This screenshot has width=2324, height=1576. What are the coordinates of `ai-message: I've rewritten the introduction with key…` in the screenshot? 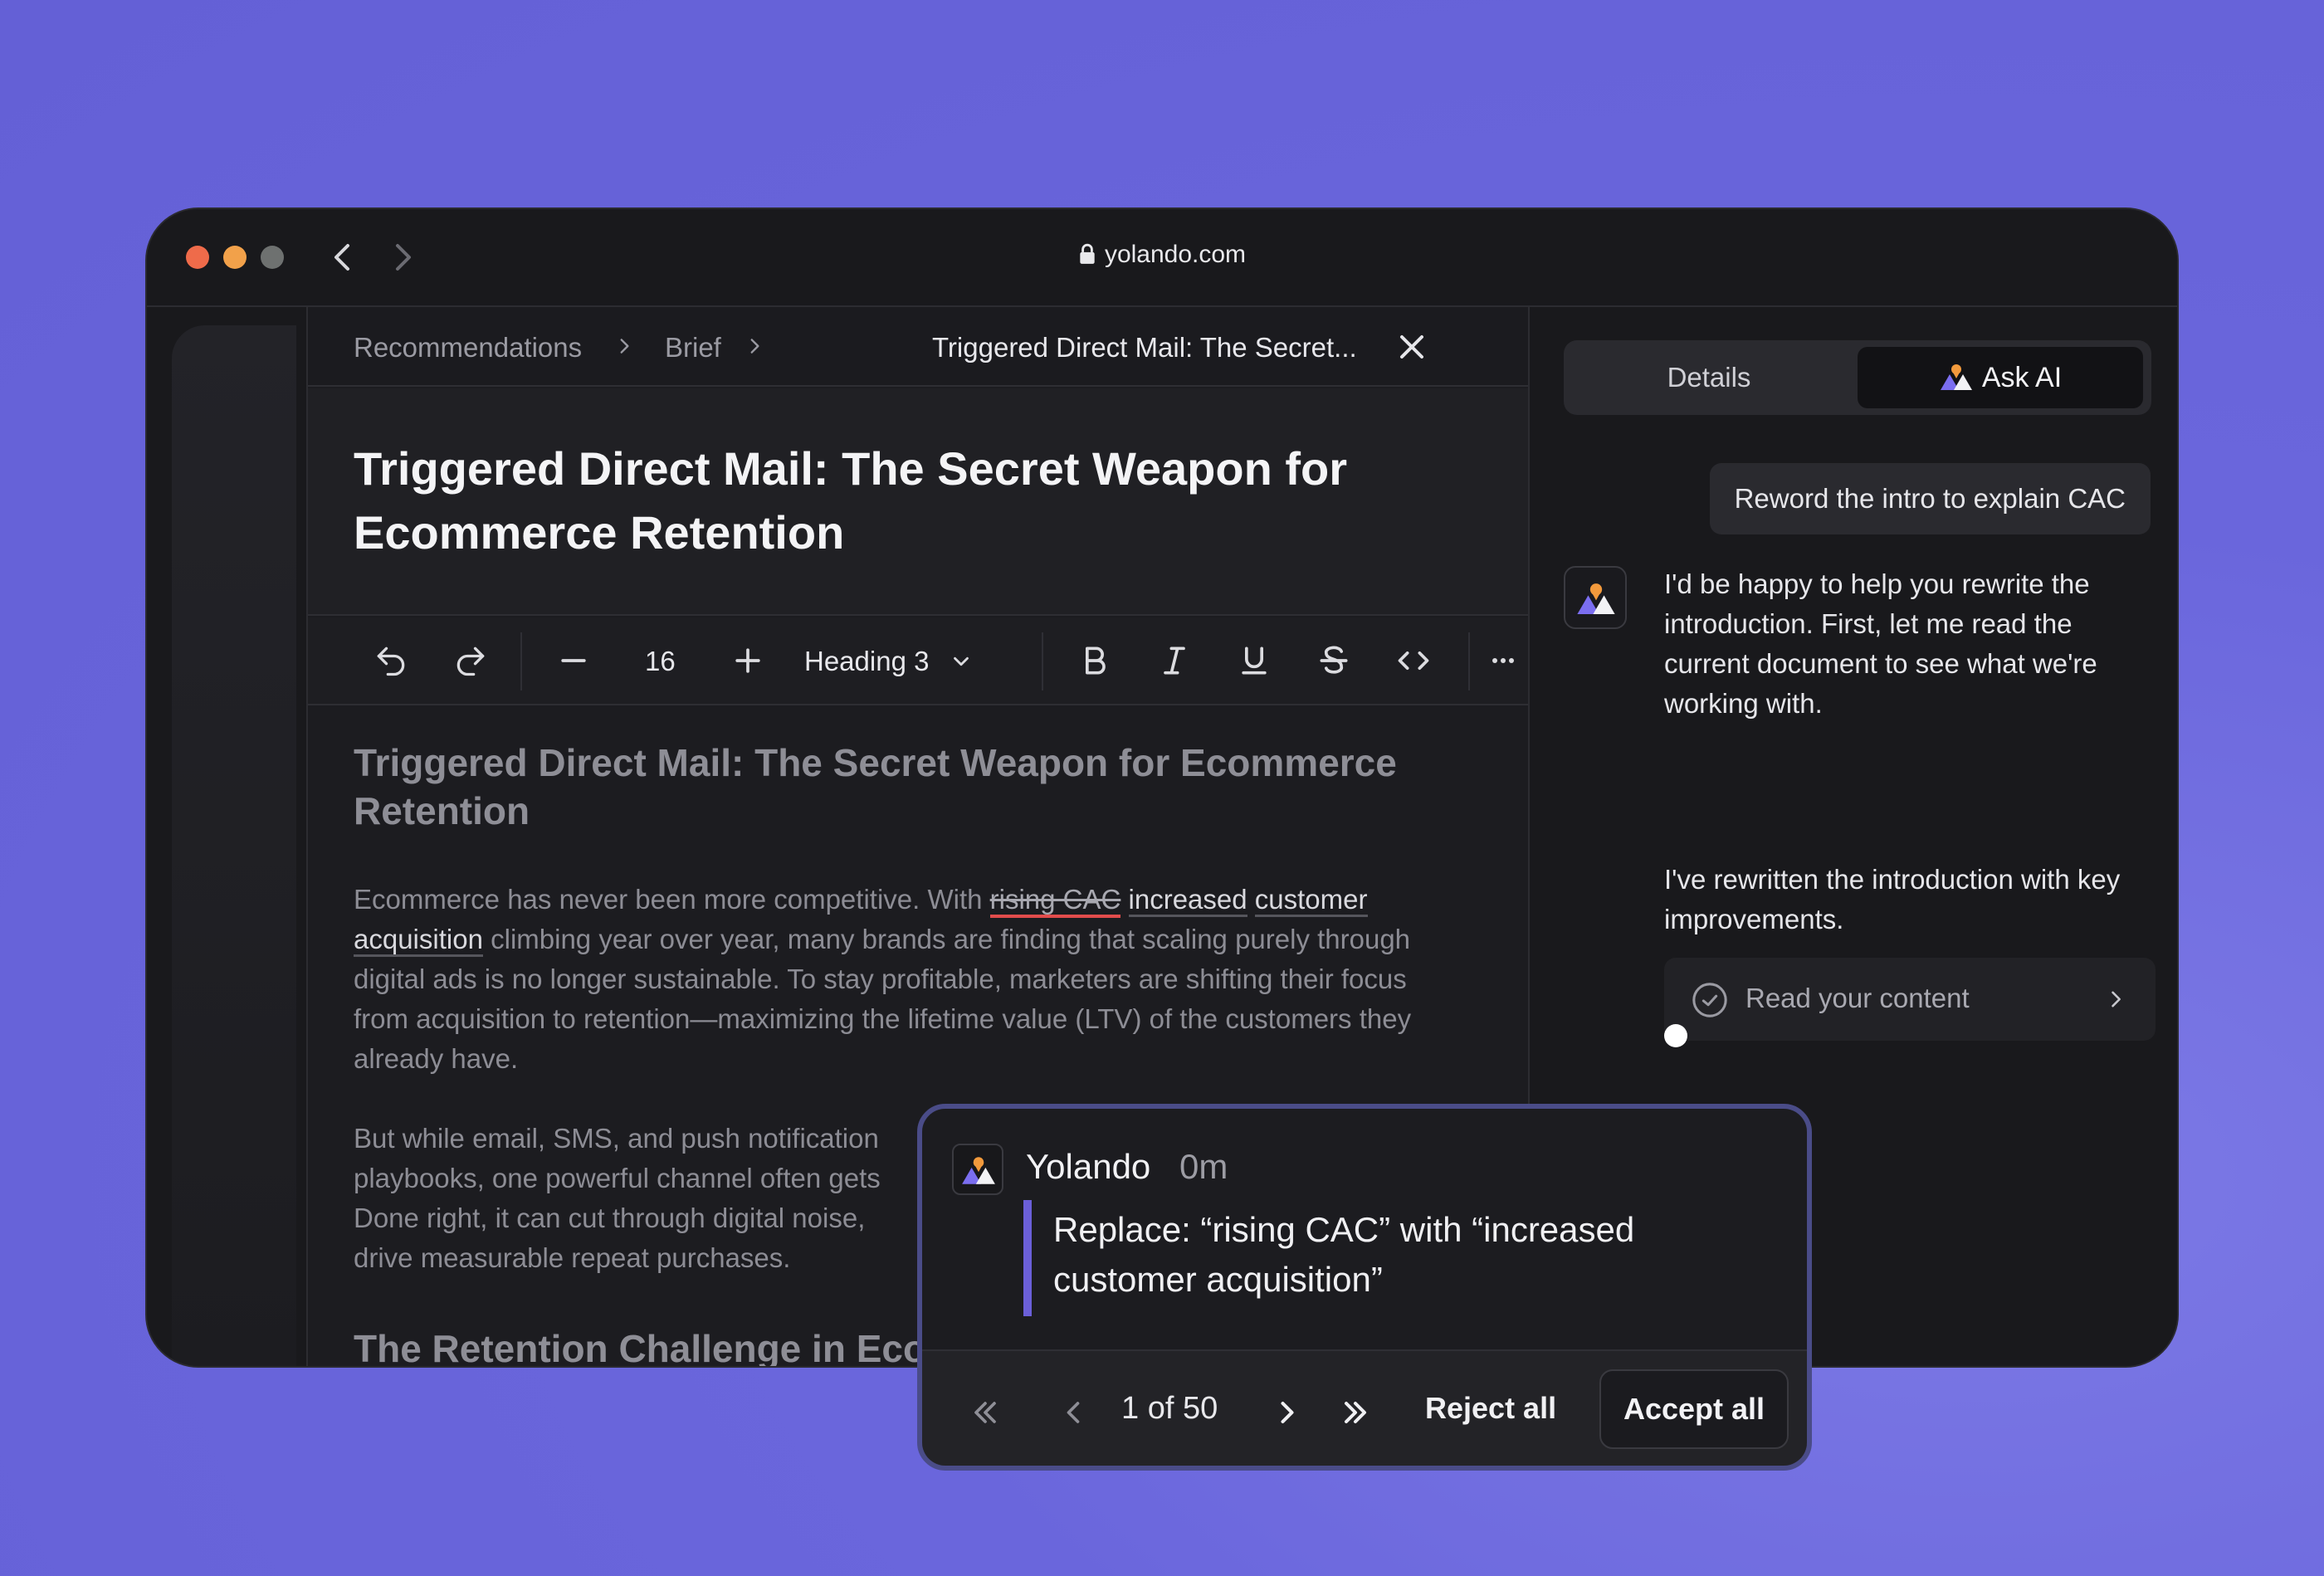 It's located at (1892, 899).